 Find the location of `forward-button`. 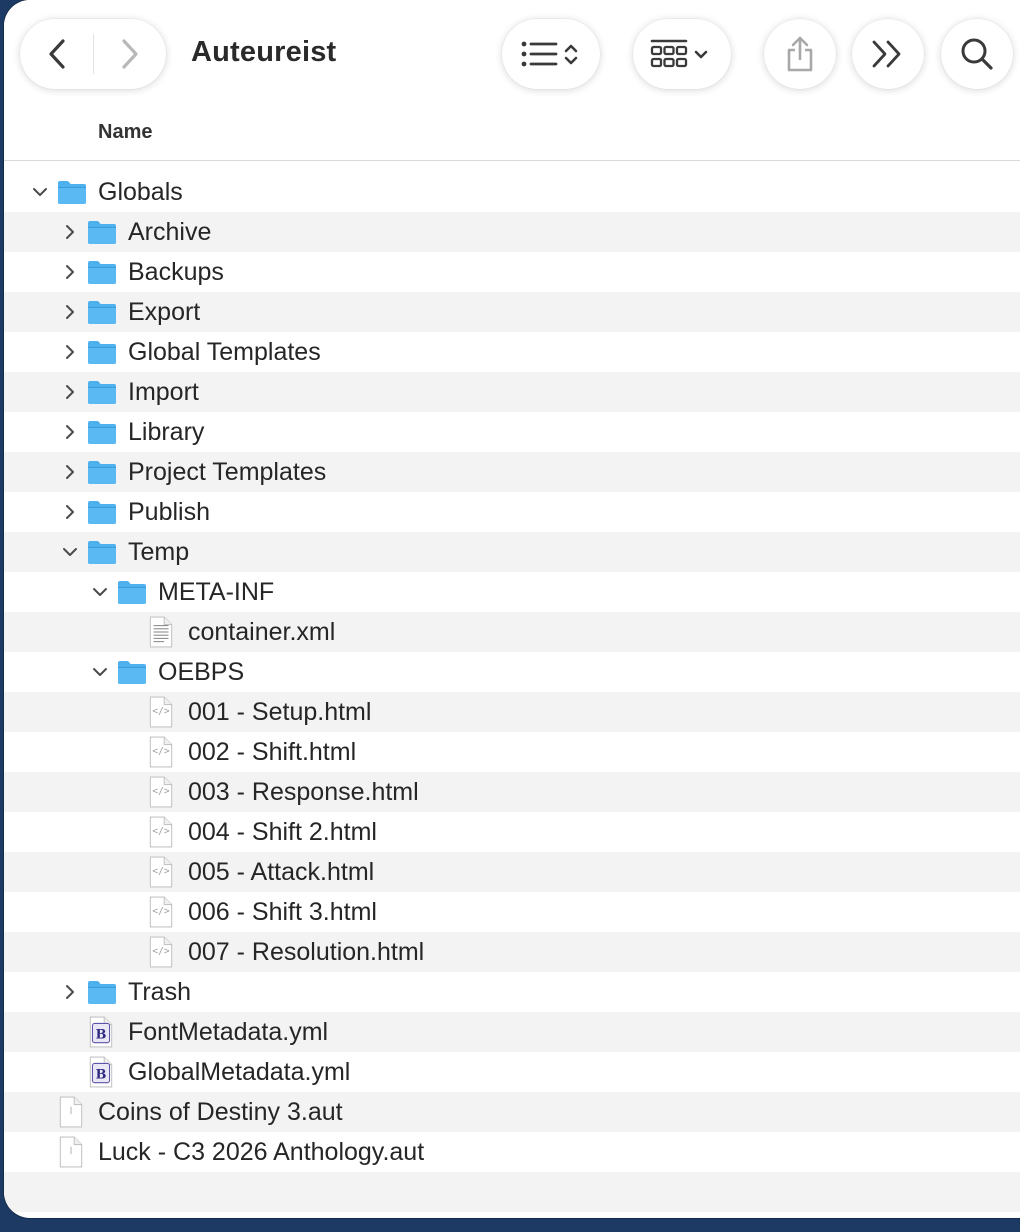

forward-button is located at coordinates (130, 54).